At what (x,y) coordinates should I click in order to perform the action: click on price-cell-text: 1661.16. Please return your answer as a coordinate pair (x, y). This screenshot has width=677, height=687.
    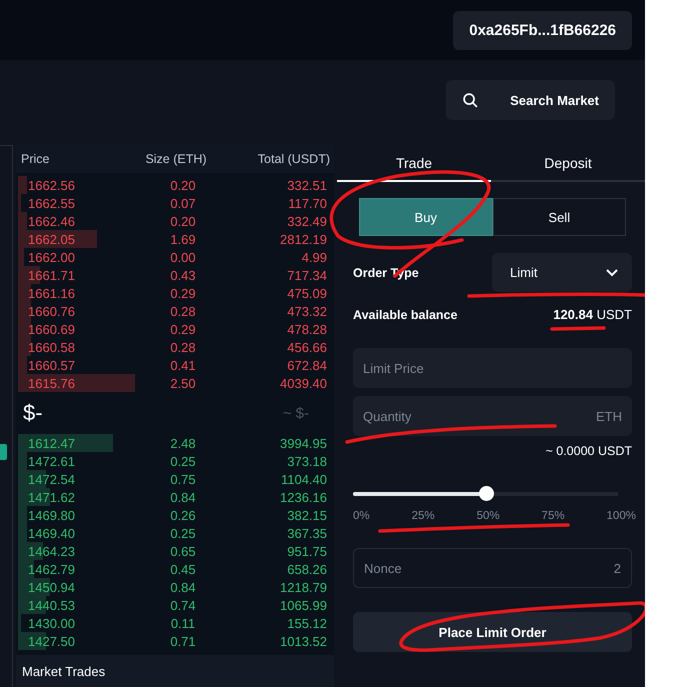
    Looking at the image, I should click on (52, 293).